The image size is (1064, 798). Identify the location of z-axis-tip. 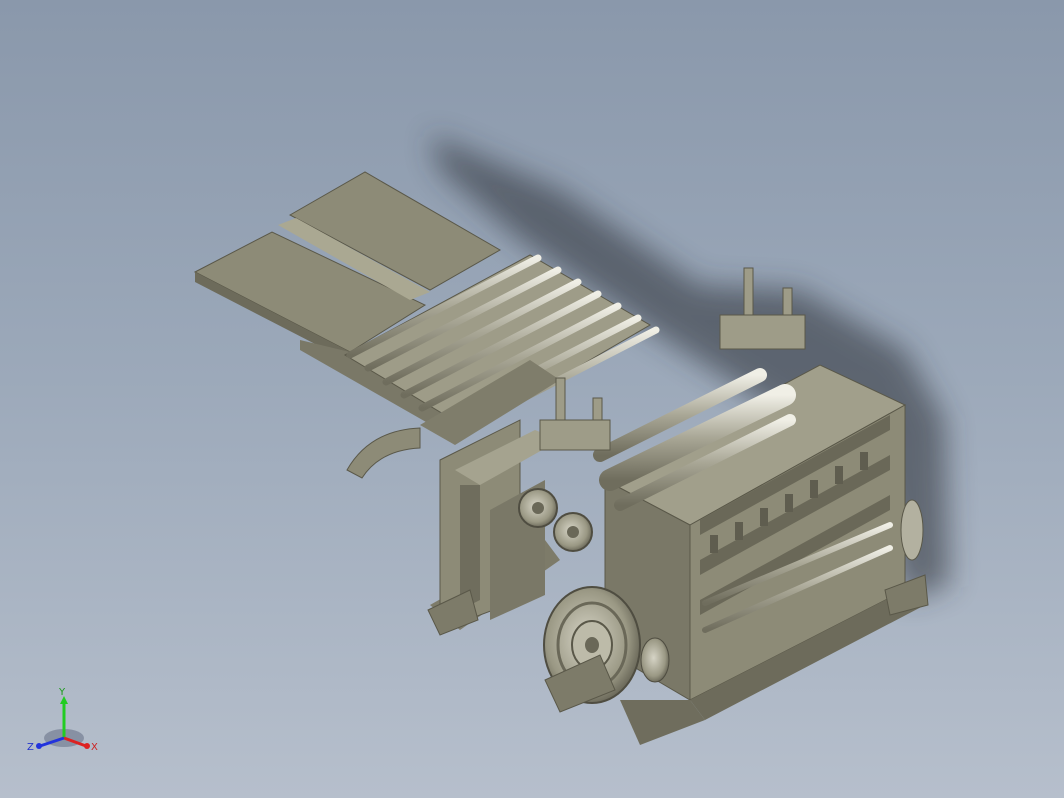
(39, 746).